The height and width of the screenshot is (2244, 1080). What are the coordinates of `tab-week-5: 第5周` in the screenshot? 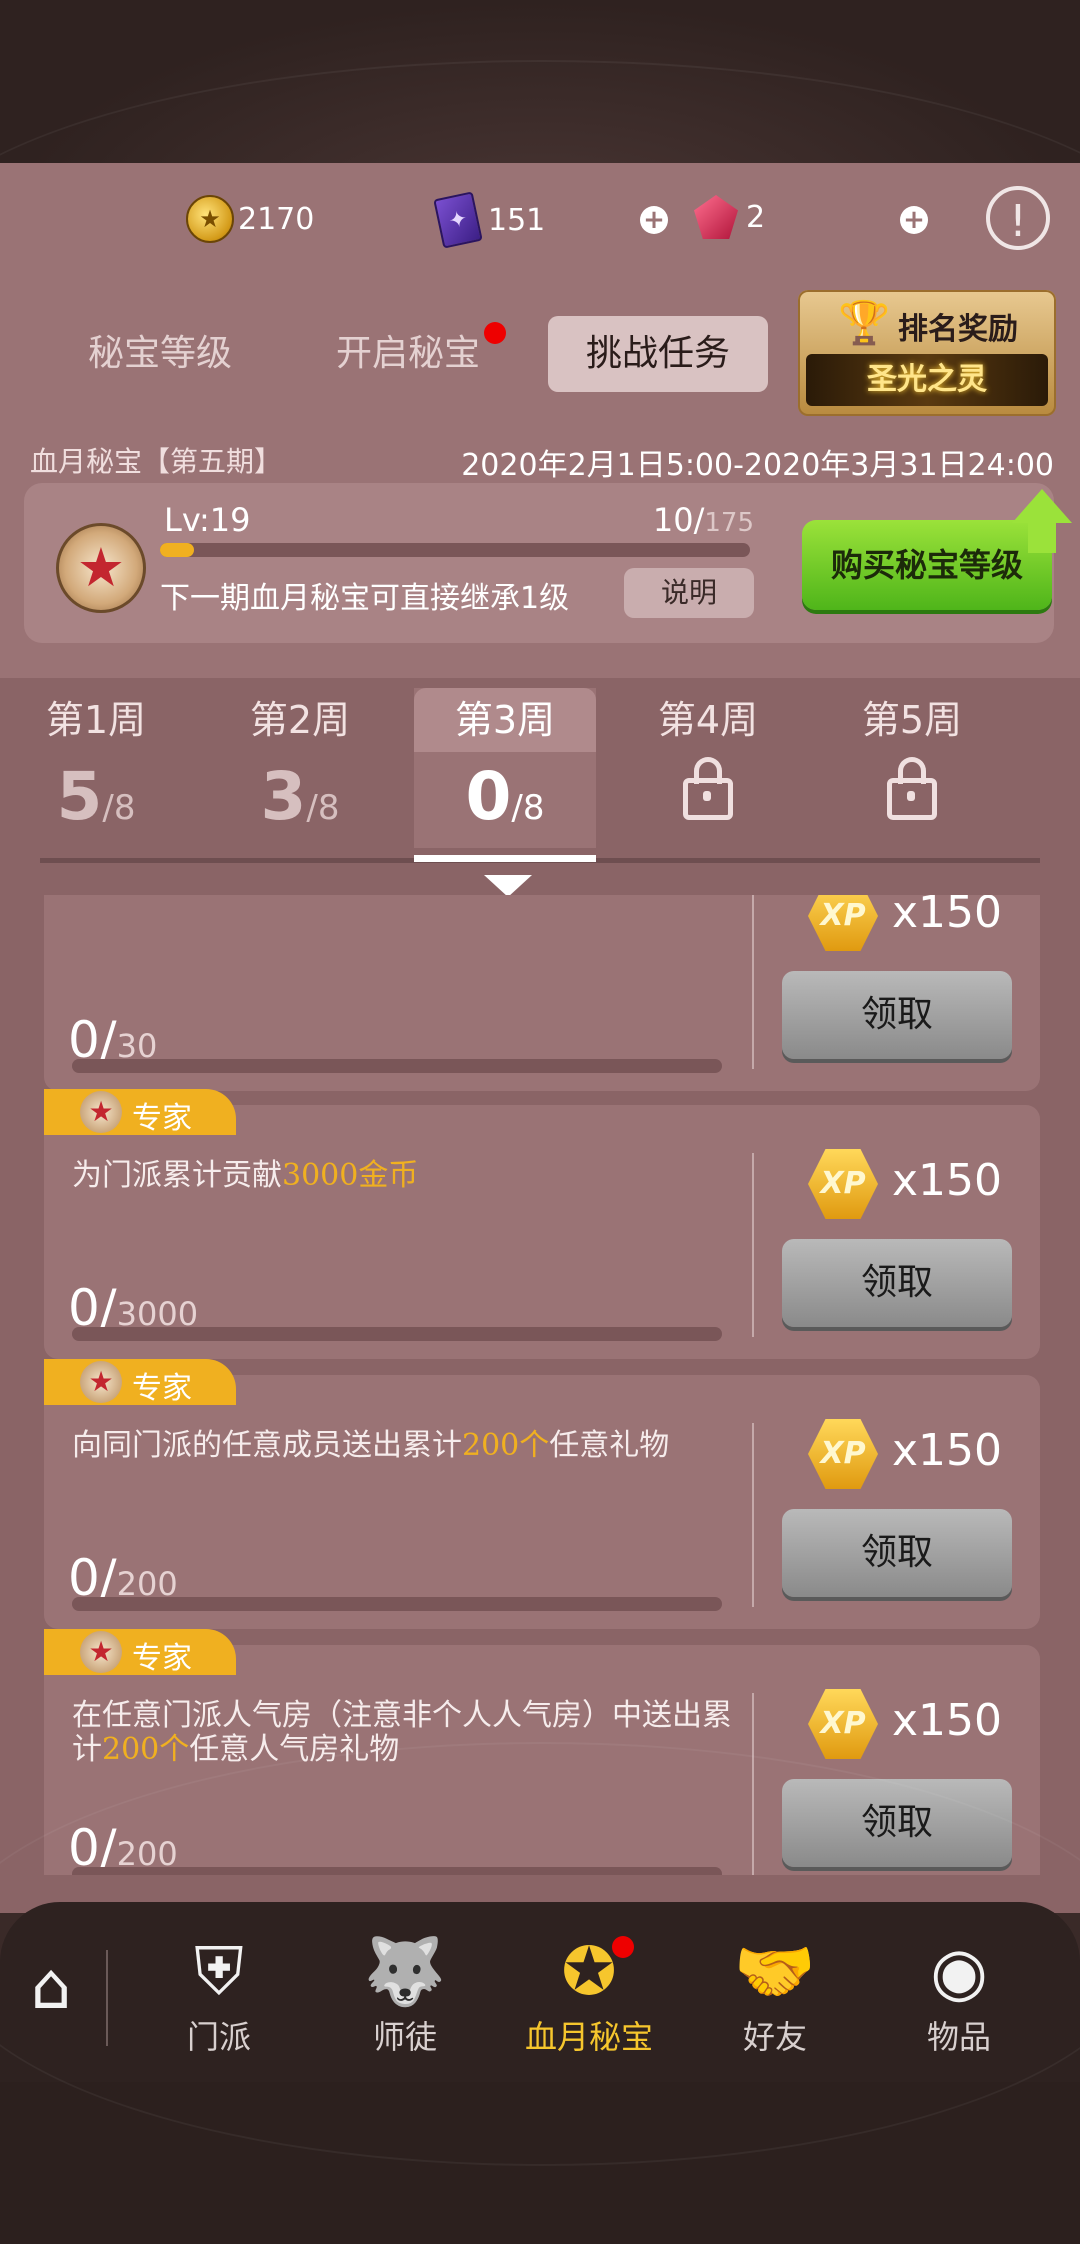 It's located at (912, 768).